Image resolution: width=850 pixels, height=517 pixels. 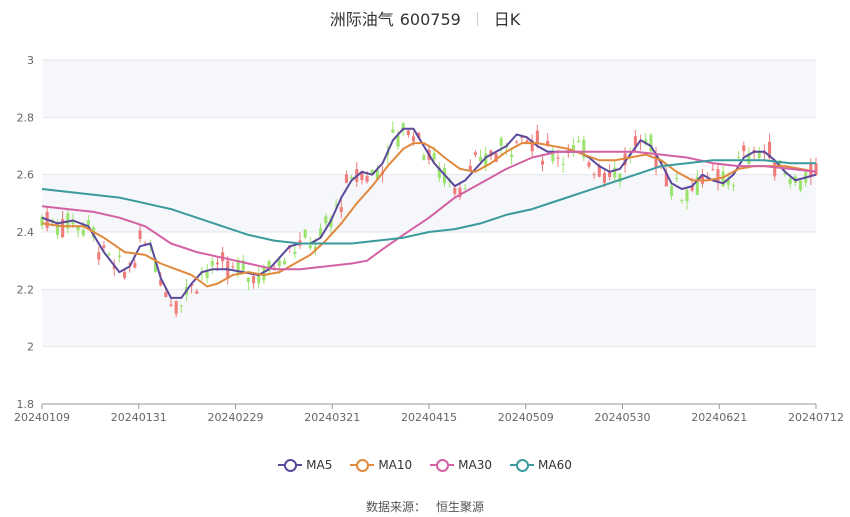 What do you see at coordinates (555, 465) in the screenshot?
I see `legend-label-ma60: MA60` at bounding box center [555, 465].